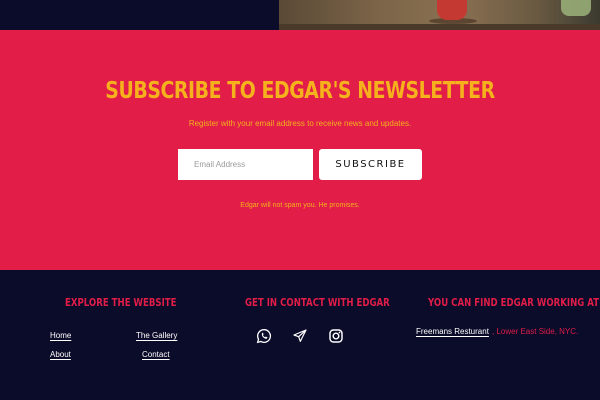 This screenshot has width=600, height=400. What do you see at coordinates (514, 302) in the screenshot?
I see `location-heading: YOU CAN FIND EDGAR WORKING AT` at bounding box center [514, 302].